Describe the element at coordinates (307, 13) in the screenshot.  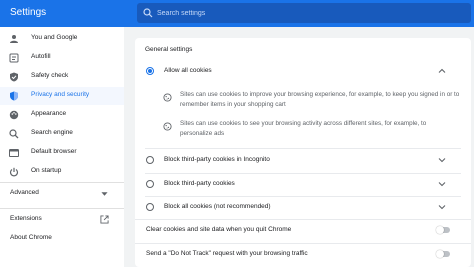
I see `search-input` at that location.